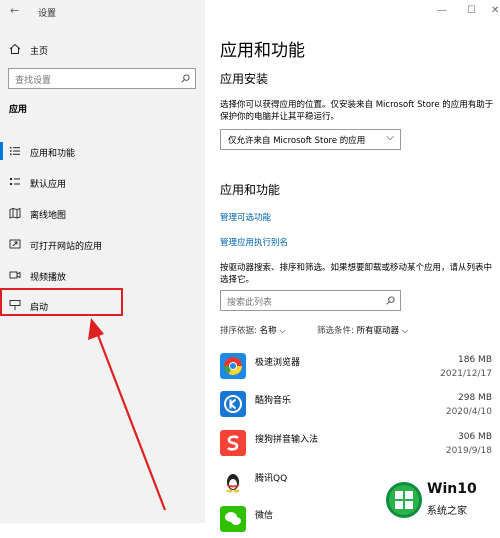 The image size is (500, 538). Describe the element at coordinates (357, 369) in the screenshot. I see `list-item: 极速浏览器 186 MB 2021/12/17` at that location.